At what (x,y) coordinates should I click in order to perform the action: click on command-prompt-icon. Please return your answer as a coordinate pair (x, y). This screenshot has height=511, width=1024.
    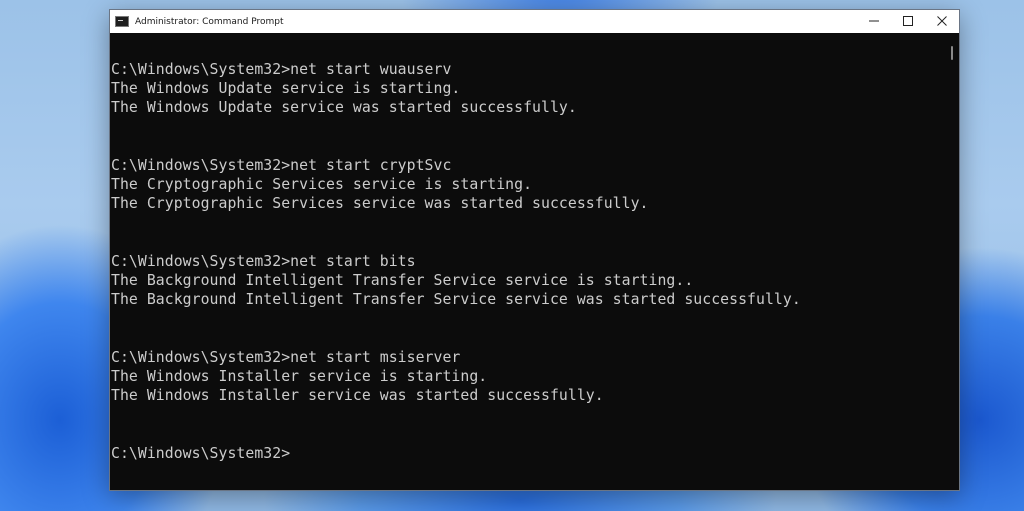
    Looking at the image, I should click on (122, 21).